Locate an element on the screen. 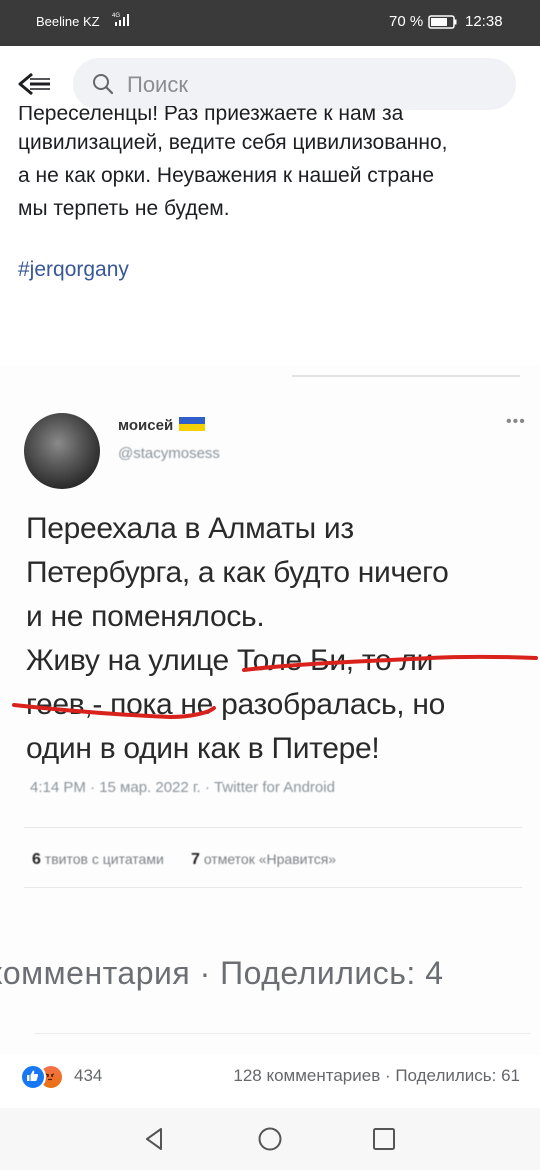 The height and width of the screenshot is (1170, 540). like-reaction-icon is located at coordinates (33, 1077).